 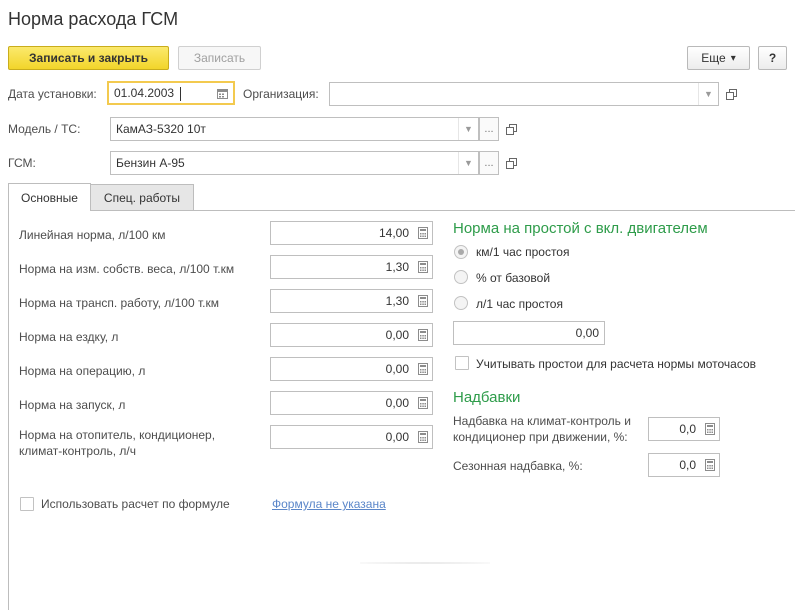 What do you see at coordinates (52, 94) in the screenshot?
I see `date-label: Дата установки:` at bounding box center [52, 94].